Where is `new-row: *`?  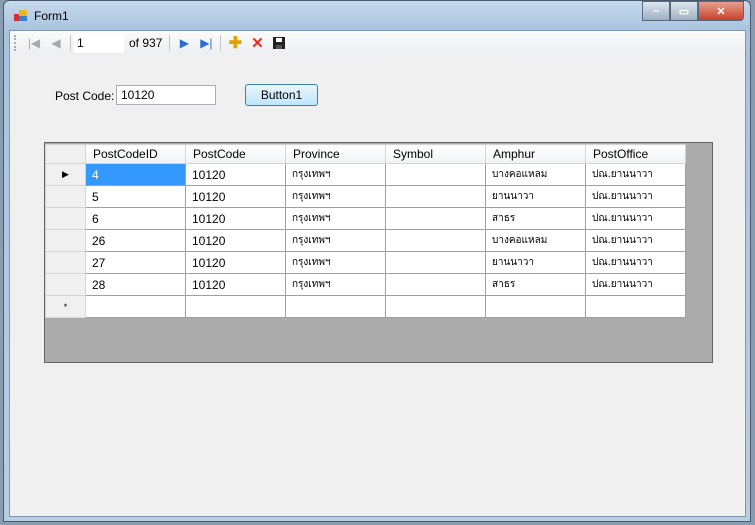 new-row: * is located at coordinates (365, 306).